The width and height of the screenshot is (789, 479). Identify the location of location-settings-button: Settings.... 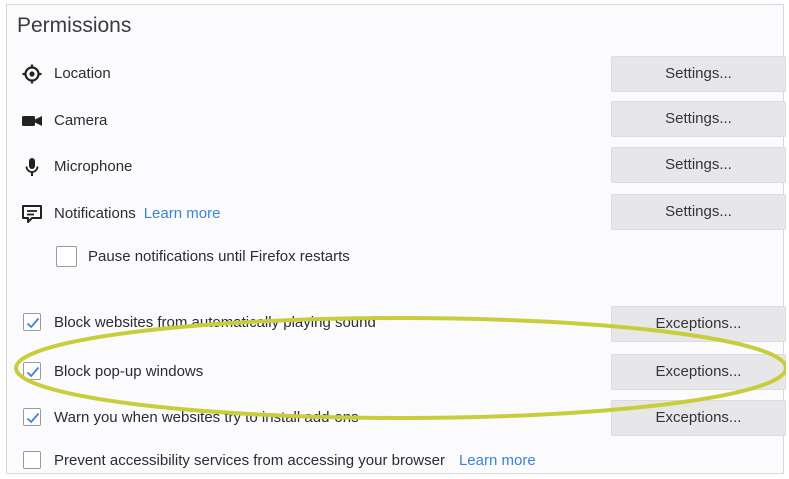
(698, 74).